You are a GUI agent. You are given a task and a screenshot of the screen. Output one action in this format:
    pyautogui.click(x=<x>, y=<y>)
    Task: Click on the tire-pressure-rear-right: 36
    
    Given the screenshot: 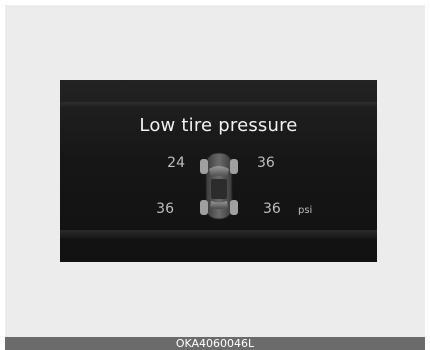 What is the action you would take?
    pyautogui.click(x=272, y=209)
    